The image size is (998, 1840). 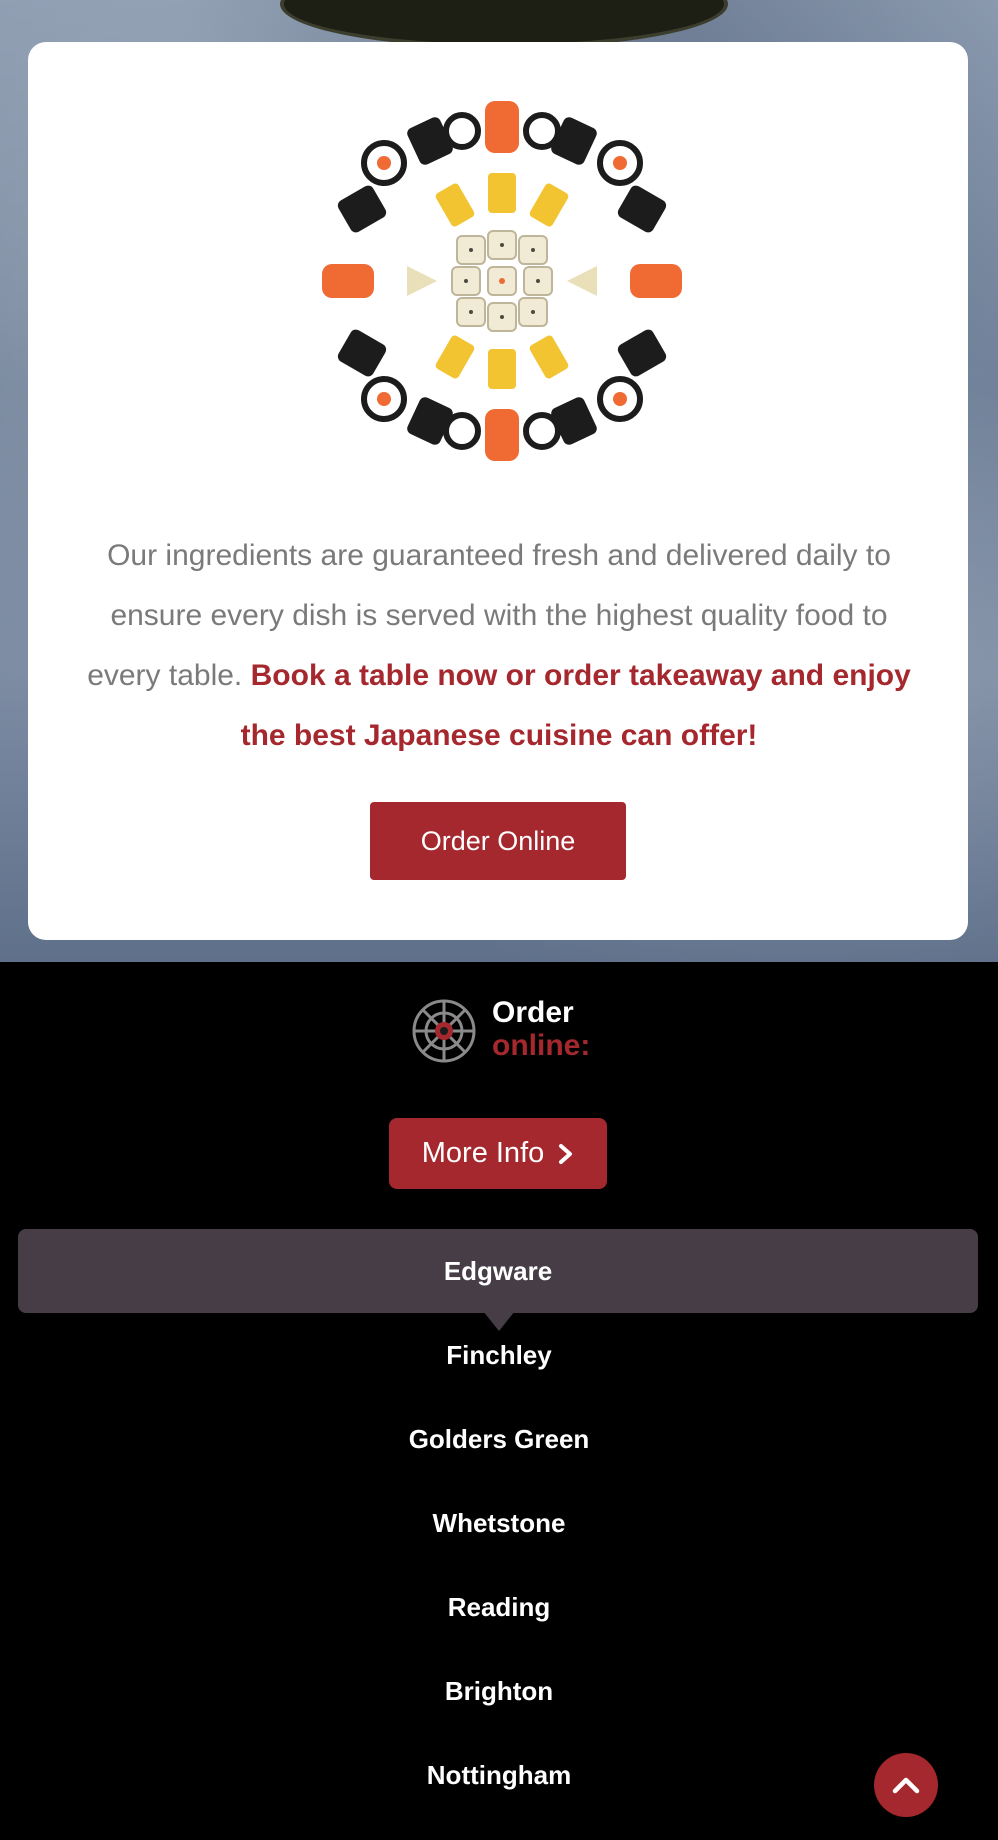 I want to click on order-online-button: Order Online, so click(x=498, y=841).